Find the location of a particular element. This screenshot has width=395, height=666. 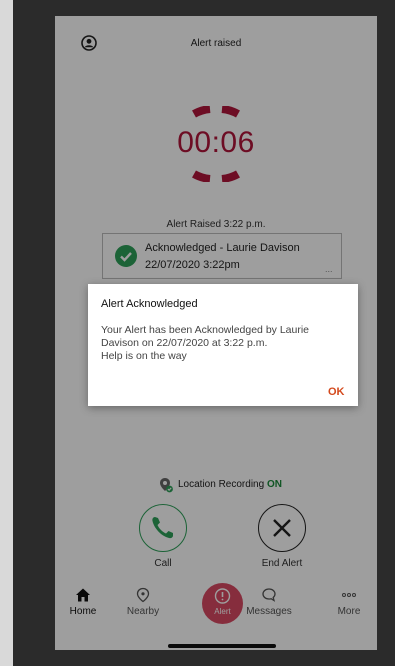

dialog-title: Alert Acknowledged is located at coordinates (149, 304).